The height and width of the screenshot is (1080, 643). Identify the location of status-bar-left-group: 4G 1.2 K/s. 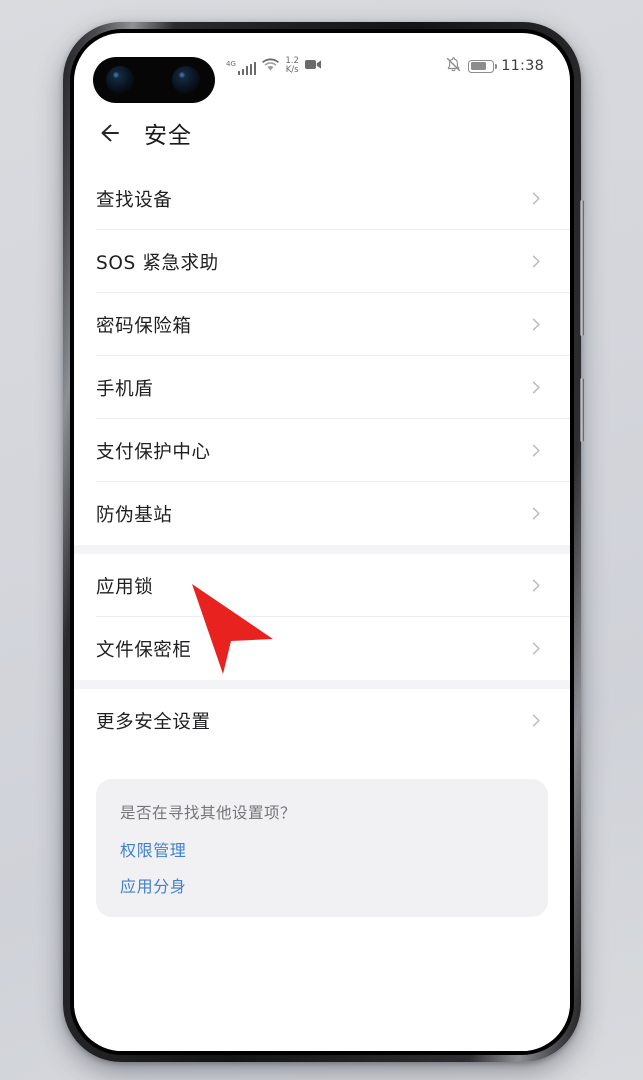
(274, 66).